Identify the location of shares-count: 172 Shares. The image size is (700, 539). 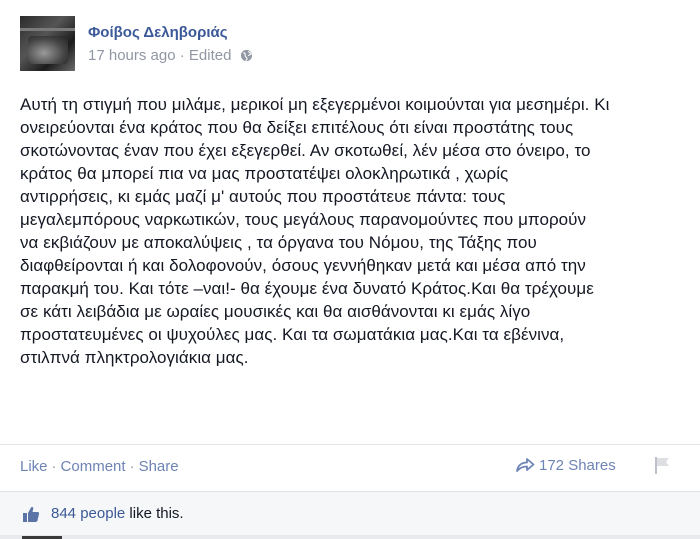
(577, 465).